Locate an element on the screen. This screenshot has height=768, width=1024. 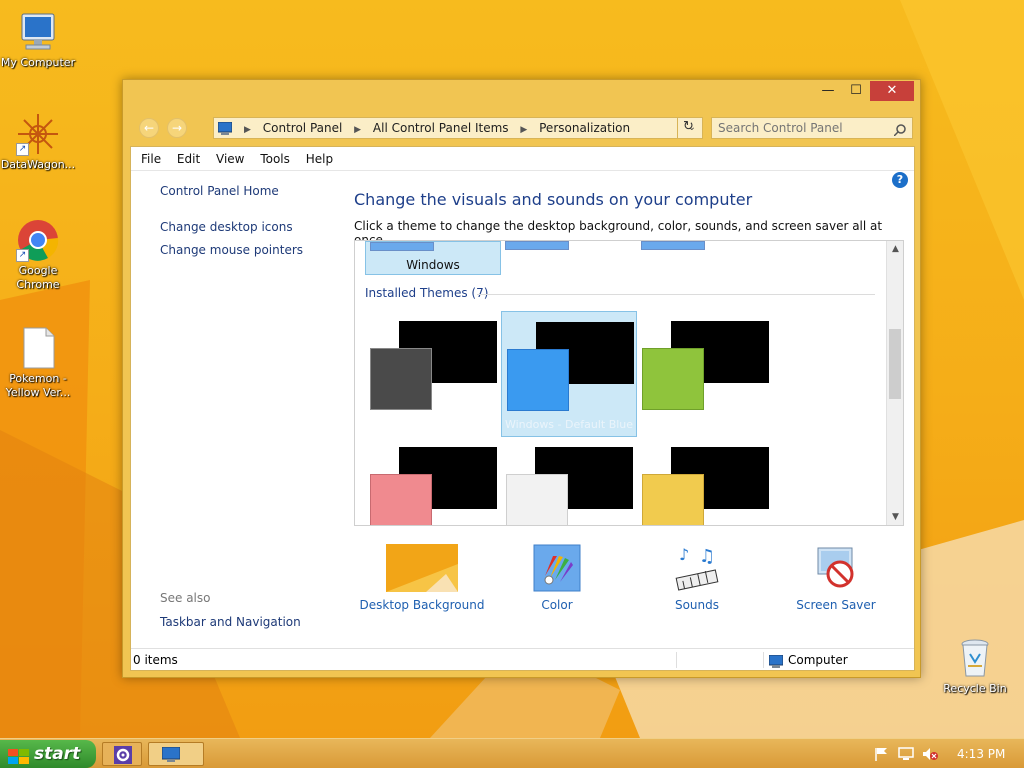
refresh-button: ↻ is located at coordinates (688, 128).